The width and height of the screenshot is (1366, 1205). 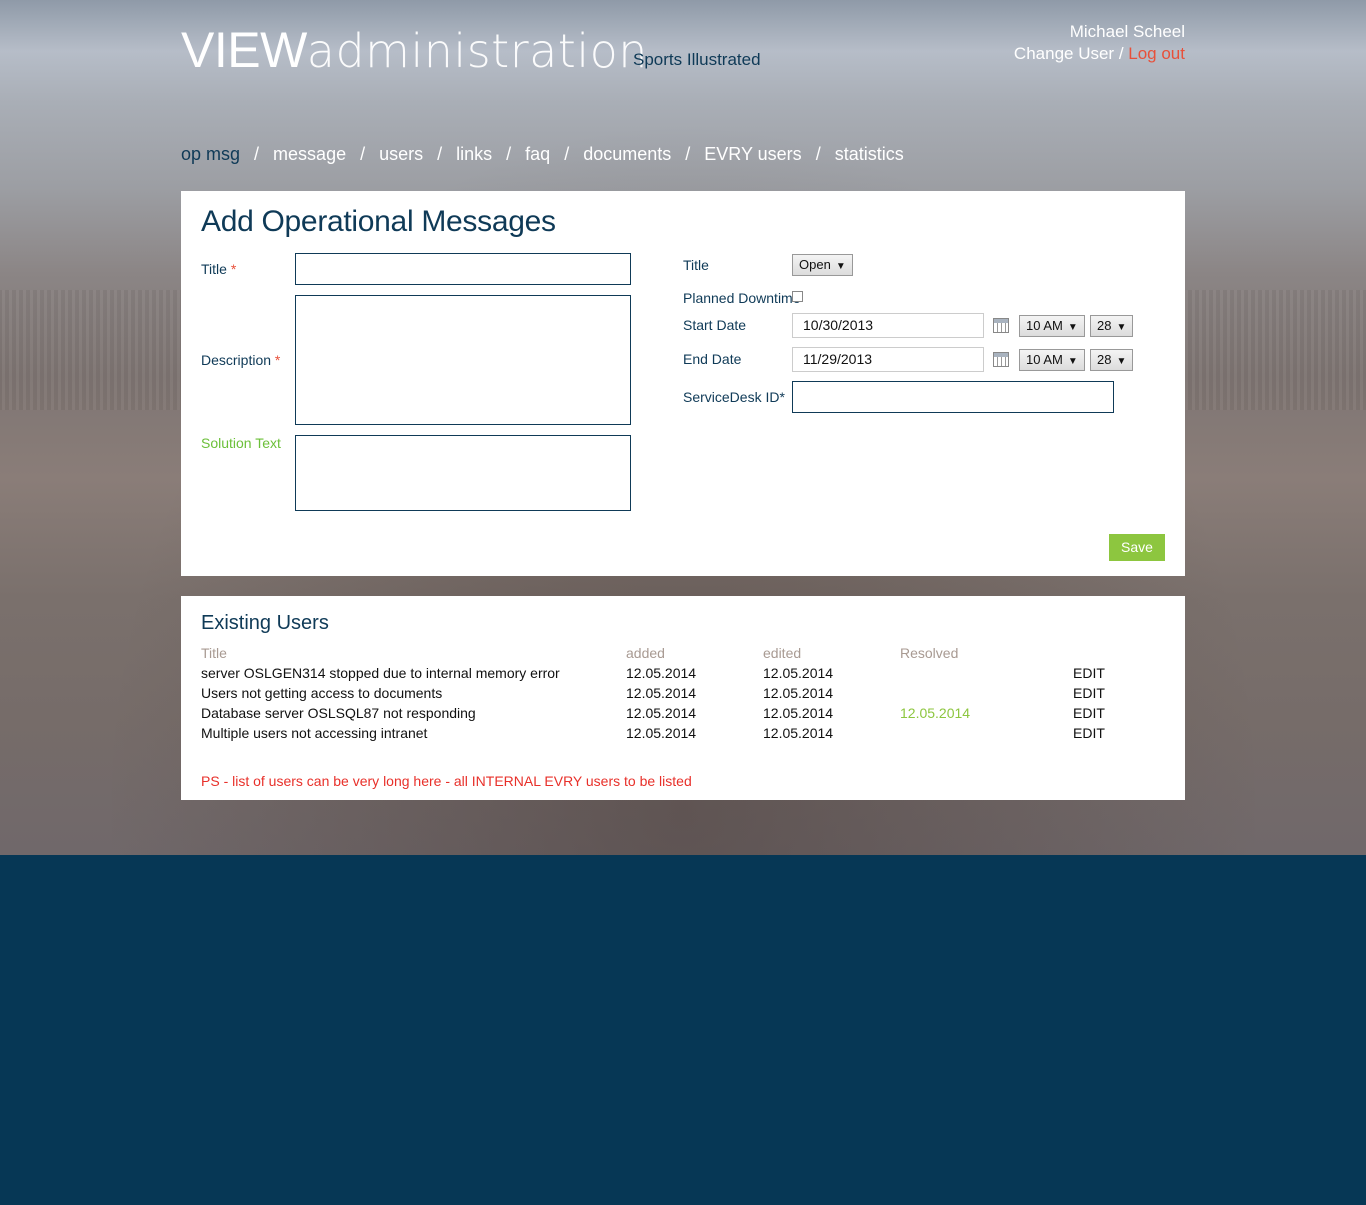 I want to click on nav-item-links: links, so click(x=474, y=154).